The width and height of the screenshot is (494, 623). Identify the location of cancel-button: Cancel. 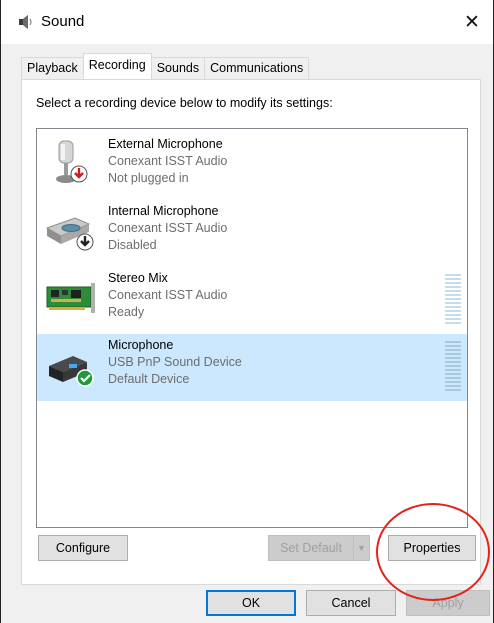
(351, 603).